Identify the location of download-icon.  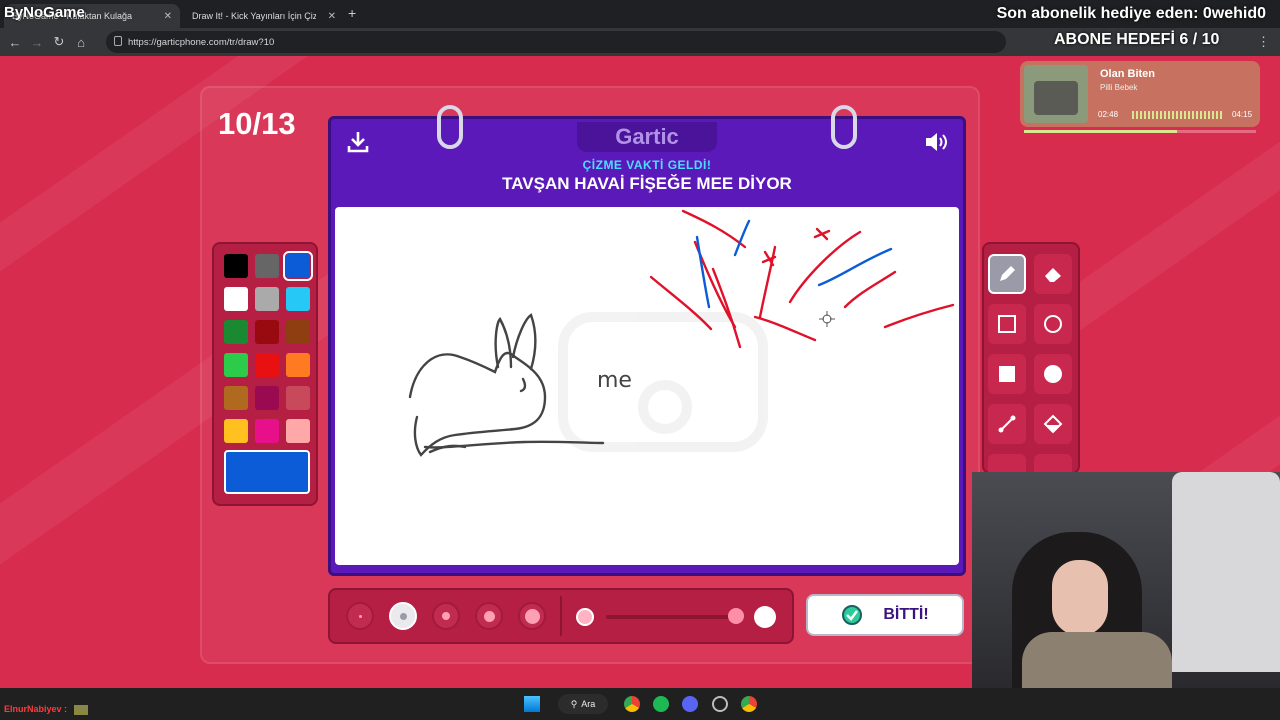
(358, 142).